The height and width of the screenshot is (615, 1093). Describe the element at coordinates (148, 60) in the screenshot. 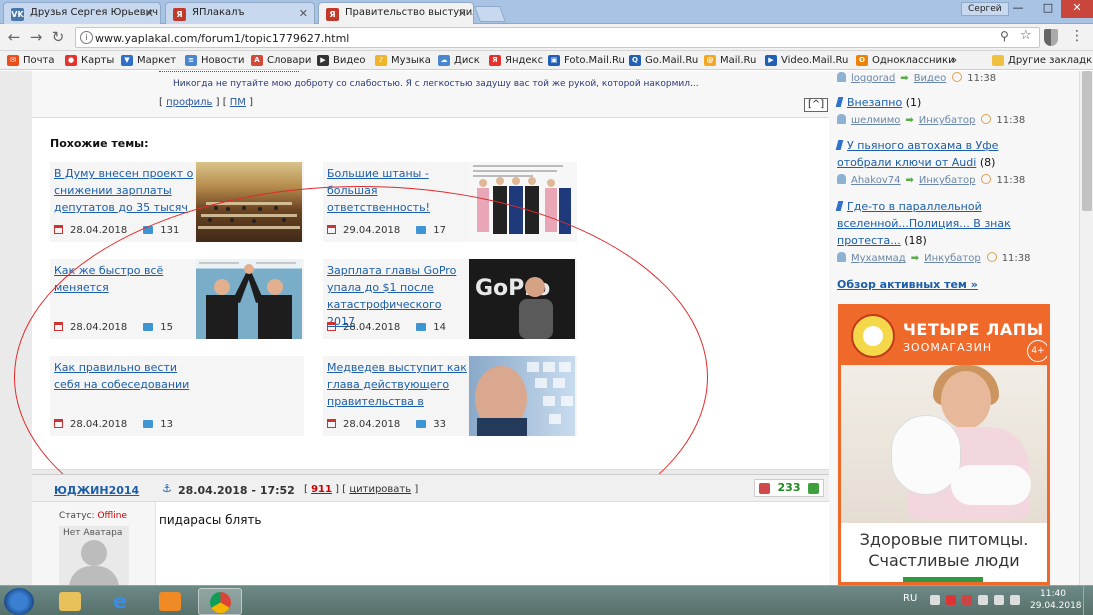

I see `bookmark-market: ▼ Маркет` at that location.